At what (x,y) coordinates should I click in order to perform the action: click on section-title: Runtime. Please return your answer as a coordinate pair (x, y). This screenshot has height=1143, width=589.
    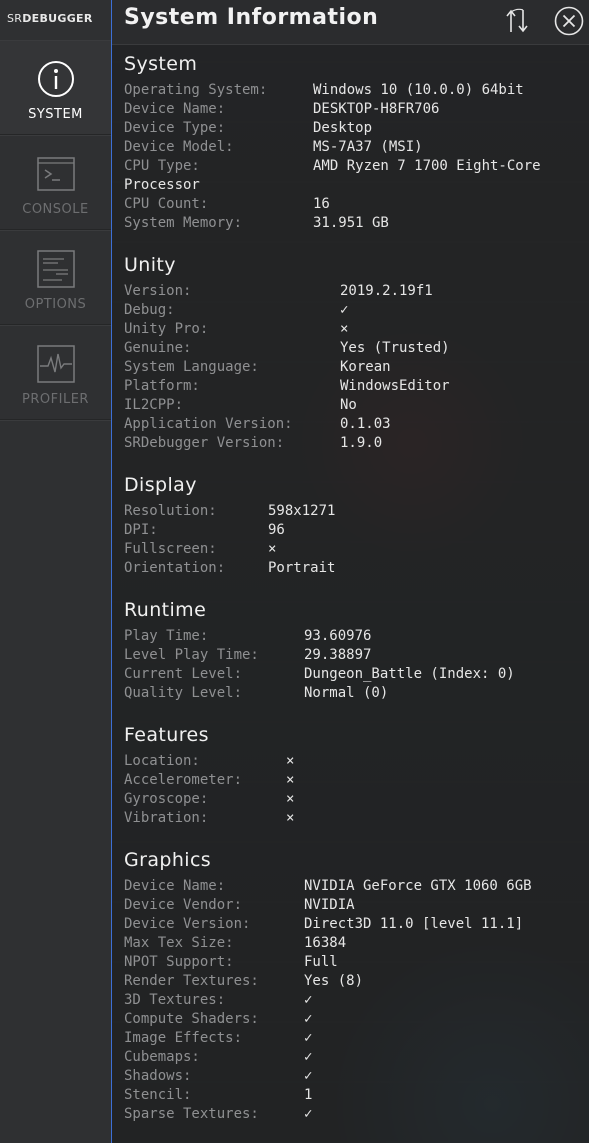
    Looking at the image, I should click on (165, 610).